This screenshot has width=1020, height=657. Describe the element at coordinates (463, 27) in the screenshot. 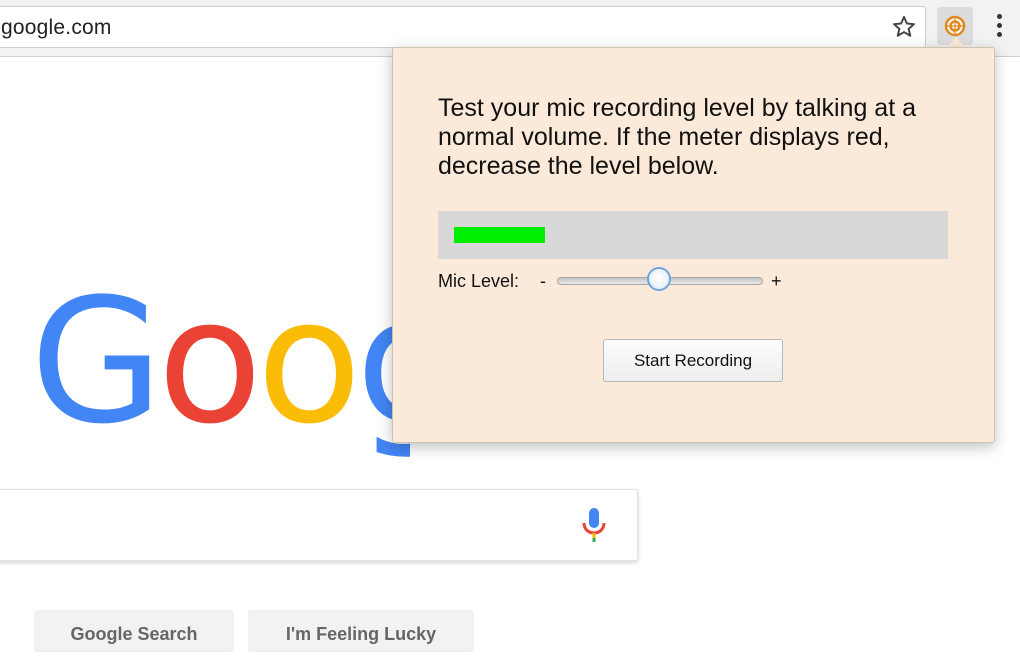

I see `address-bar: .google.com` at that location.